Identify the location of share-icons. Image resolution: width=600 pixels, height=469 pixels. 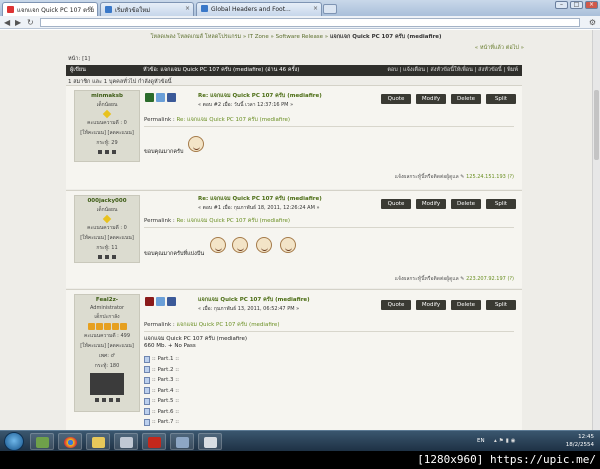
(160, 301).